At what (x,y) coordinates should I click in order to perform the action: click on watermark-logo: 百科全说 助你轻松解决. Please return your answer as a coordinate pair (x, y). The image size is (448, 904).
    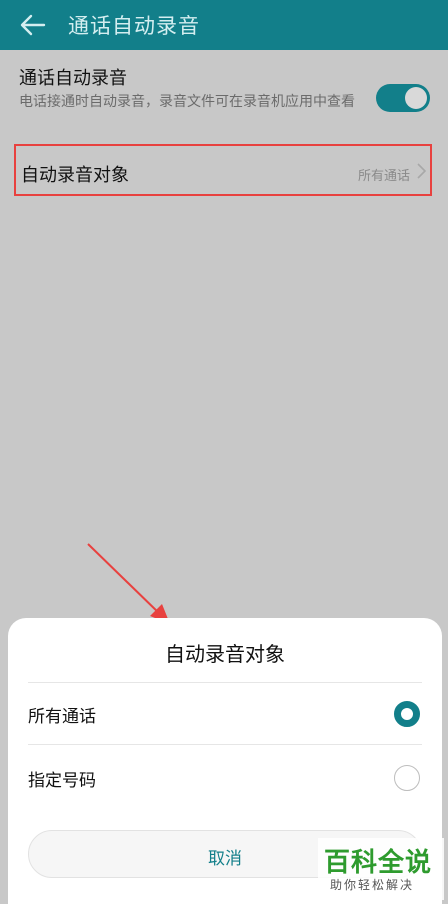
    Looking at the image, I should click on (381, 869).